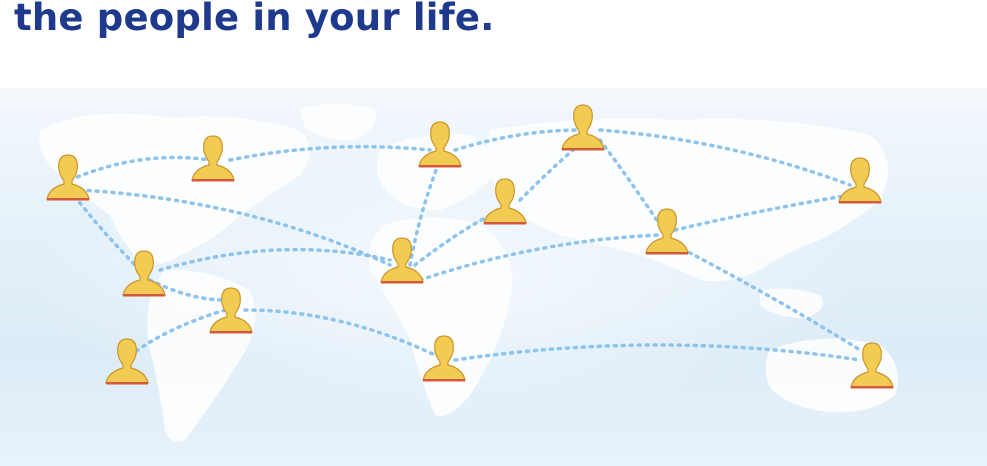  What do you see at coordinates (275, 259) in the screenshot?
I see `connection-line` at bounding box center [275, 259].